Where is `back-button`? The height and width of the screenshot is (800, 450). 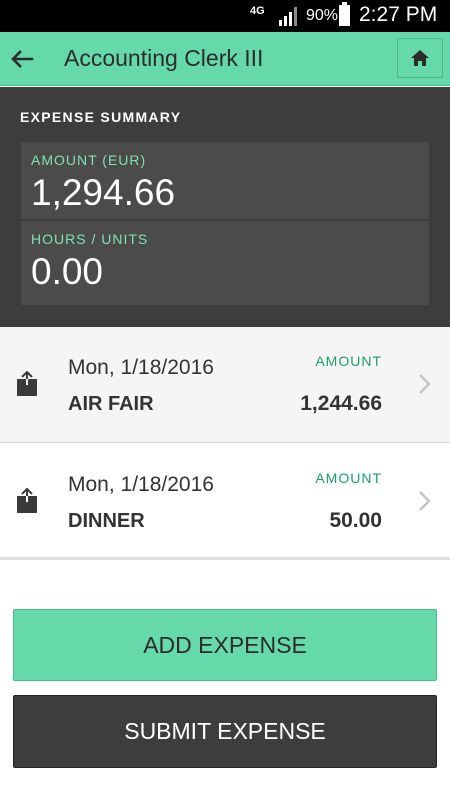 back-button is located at coordinates (22, 59).